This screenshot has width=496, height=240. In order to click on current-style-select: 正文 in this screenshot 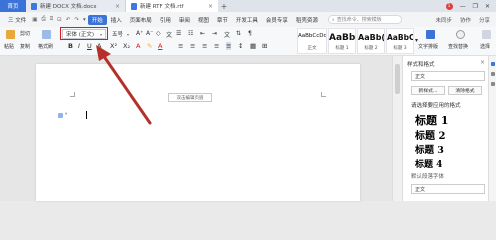, I will do `click(448, 76)`.